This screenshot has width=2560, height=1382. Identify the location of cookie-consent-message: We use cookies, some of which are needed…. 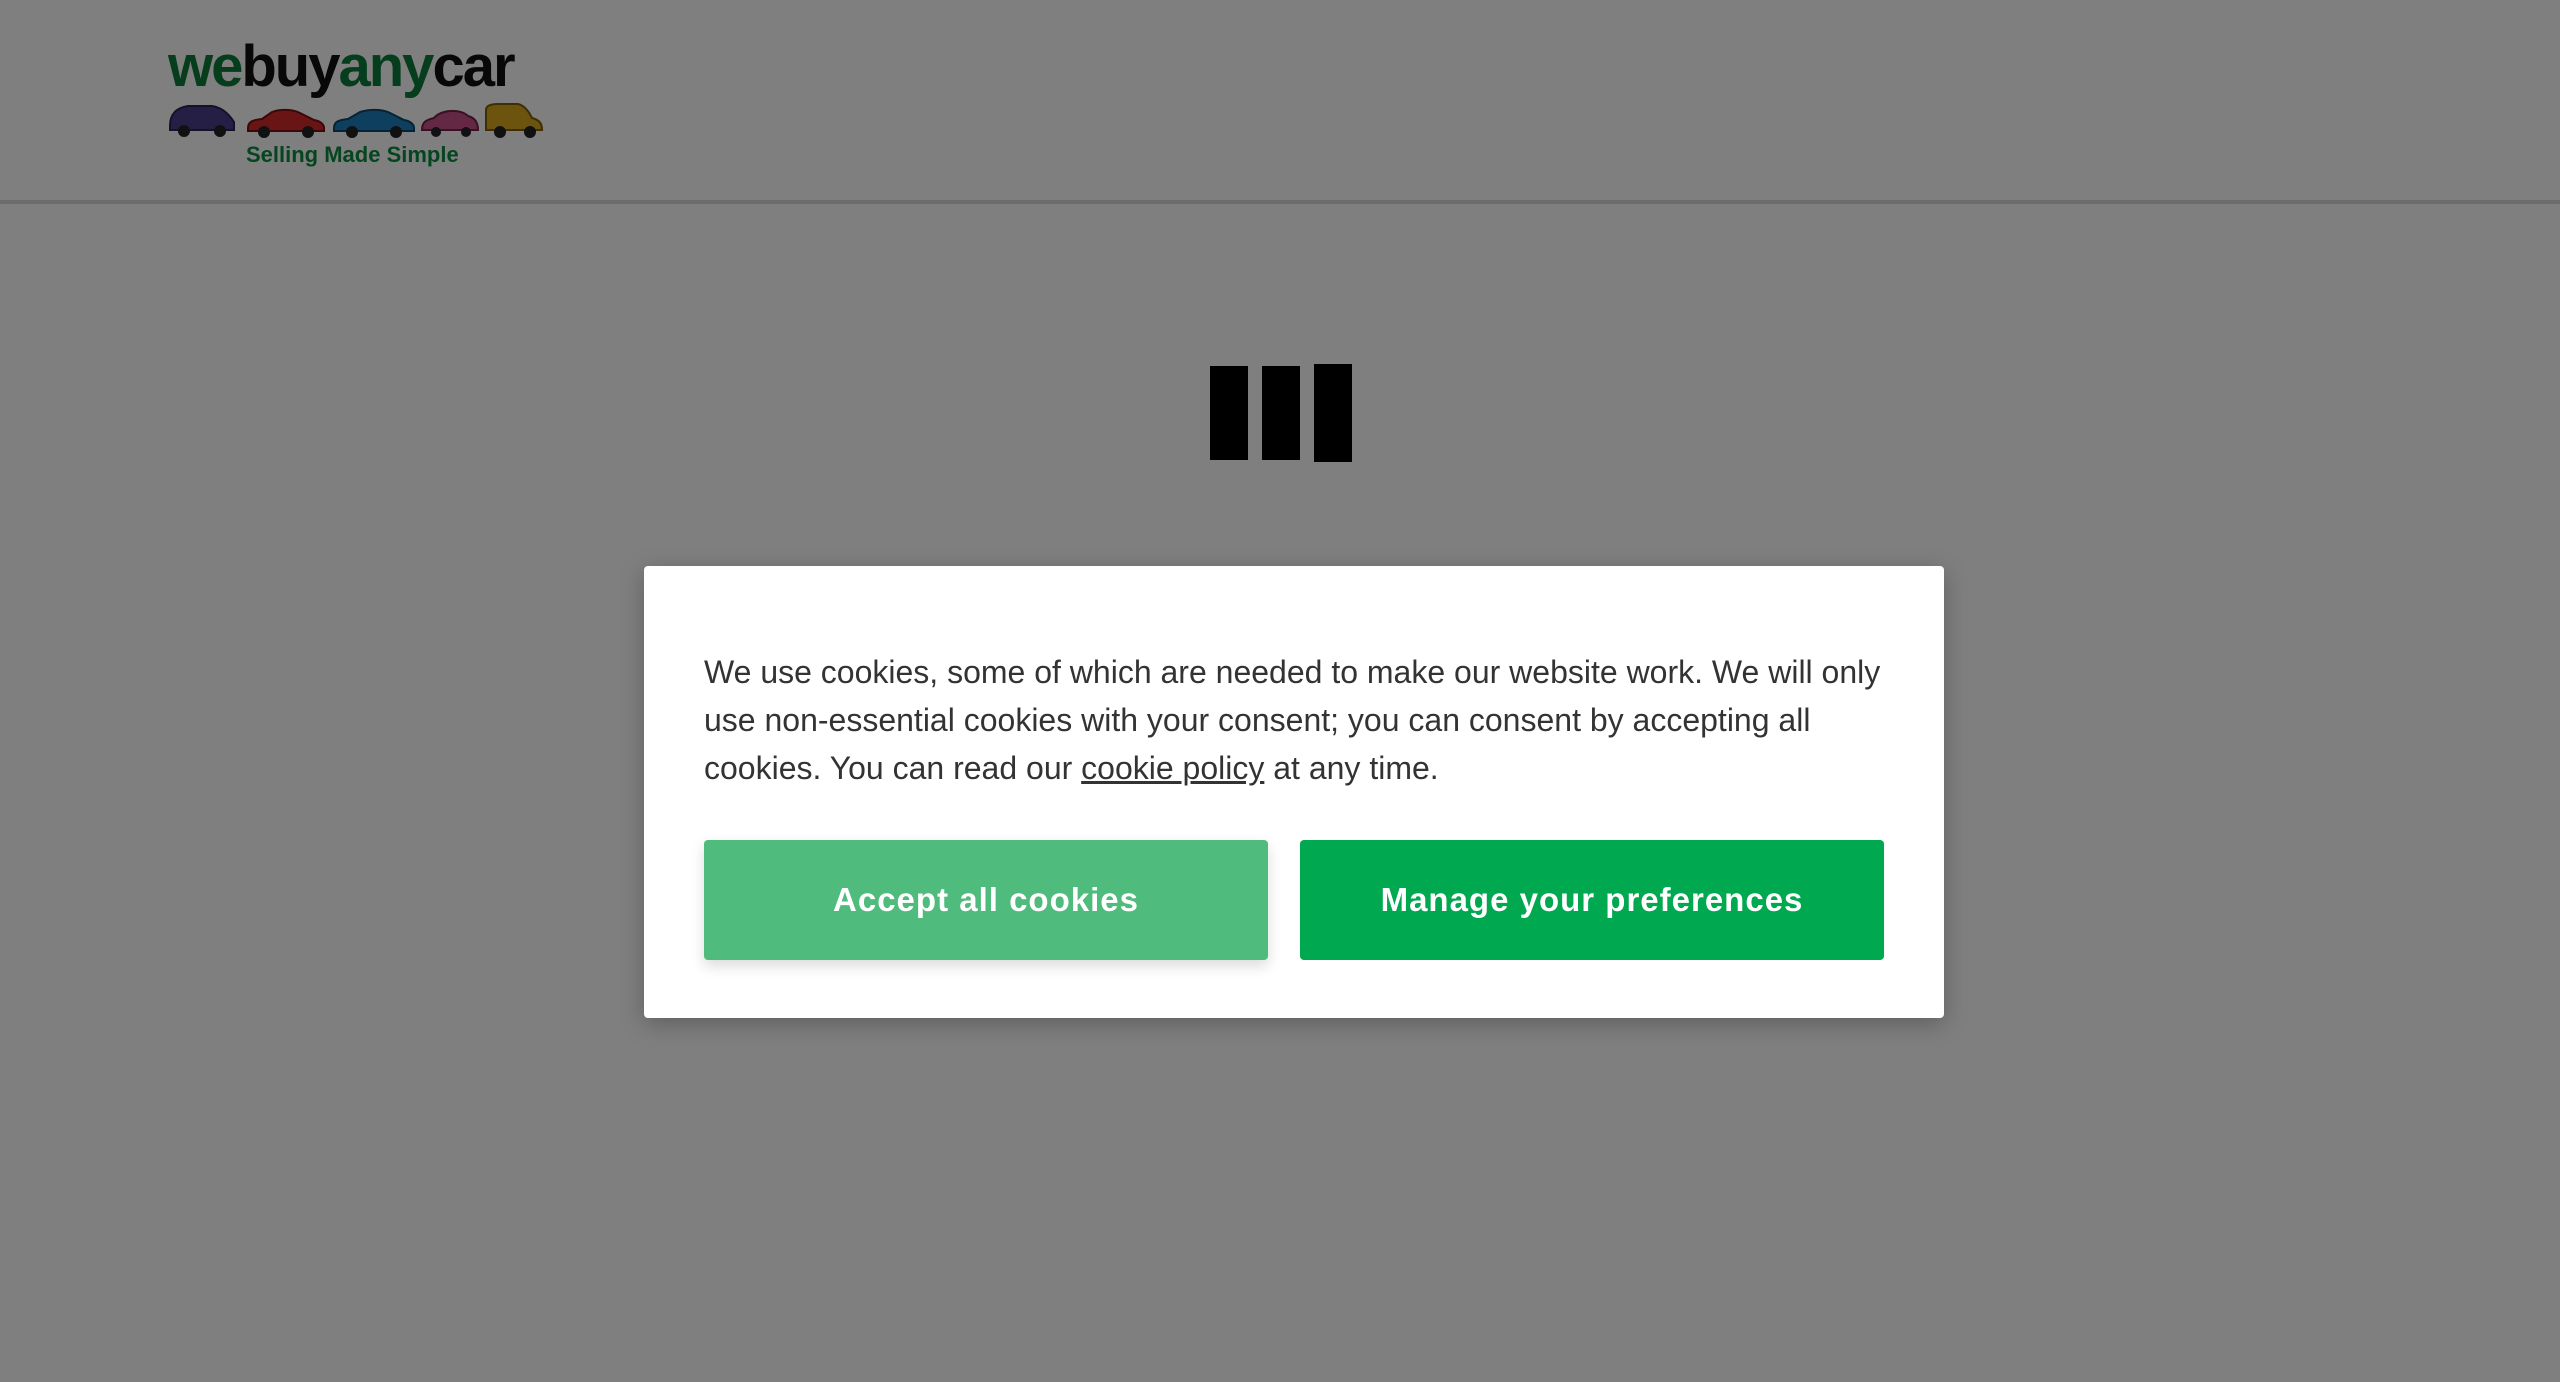
(1299, 720).